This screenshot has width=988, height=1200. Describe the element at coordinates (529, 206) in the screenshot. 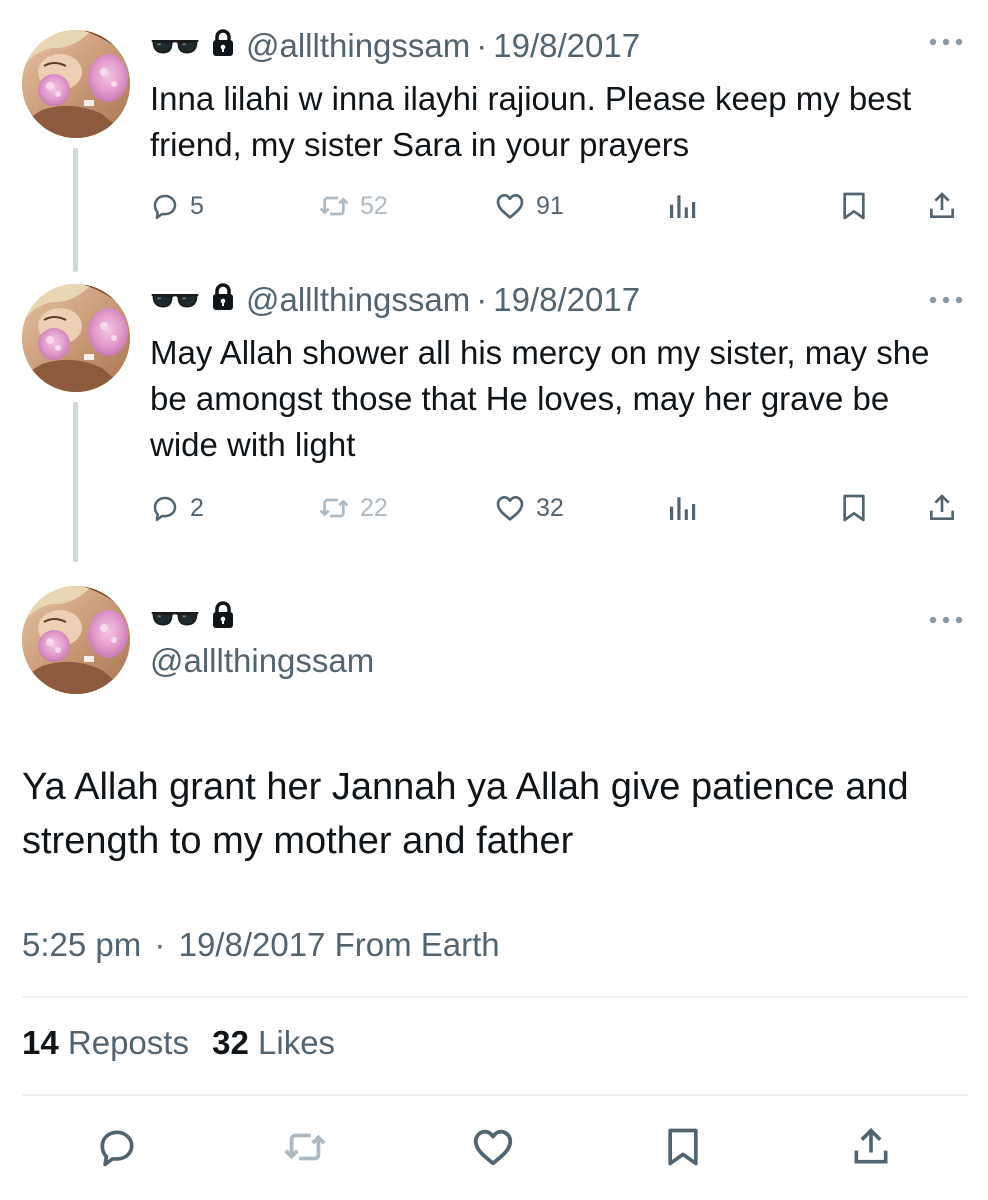

I see `like-button: 91` at that location.